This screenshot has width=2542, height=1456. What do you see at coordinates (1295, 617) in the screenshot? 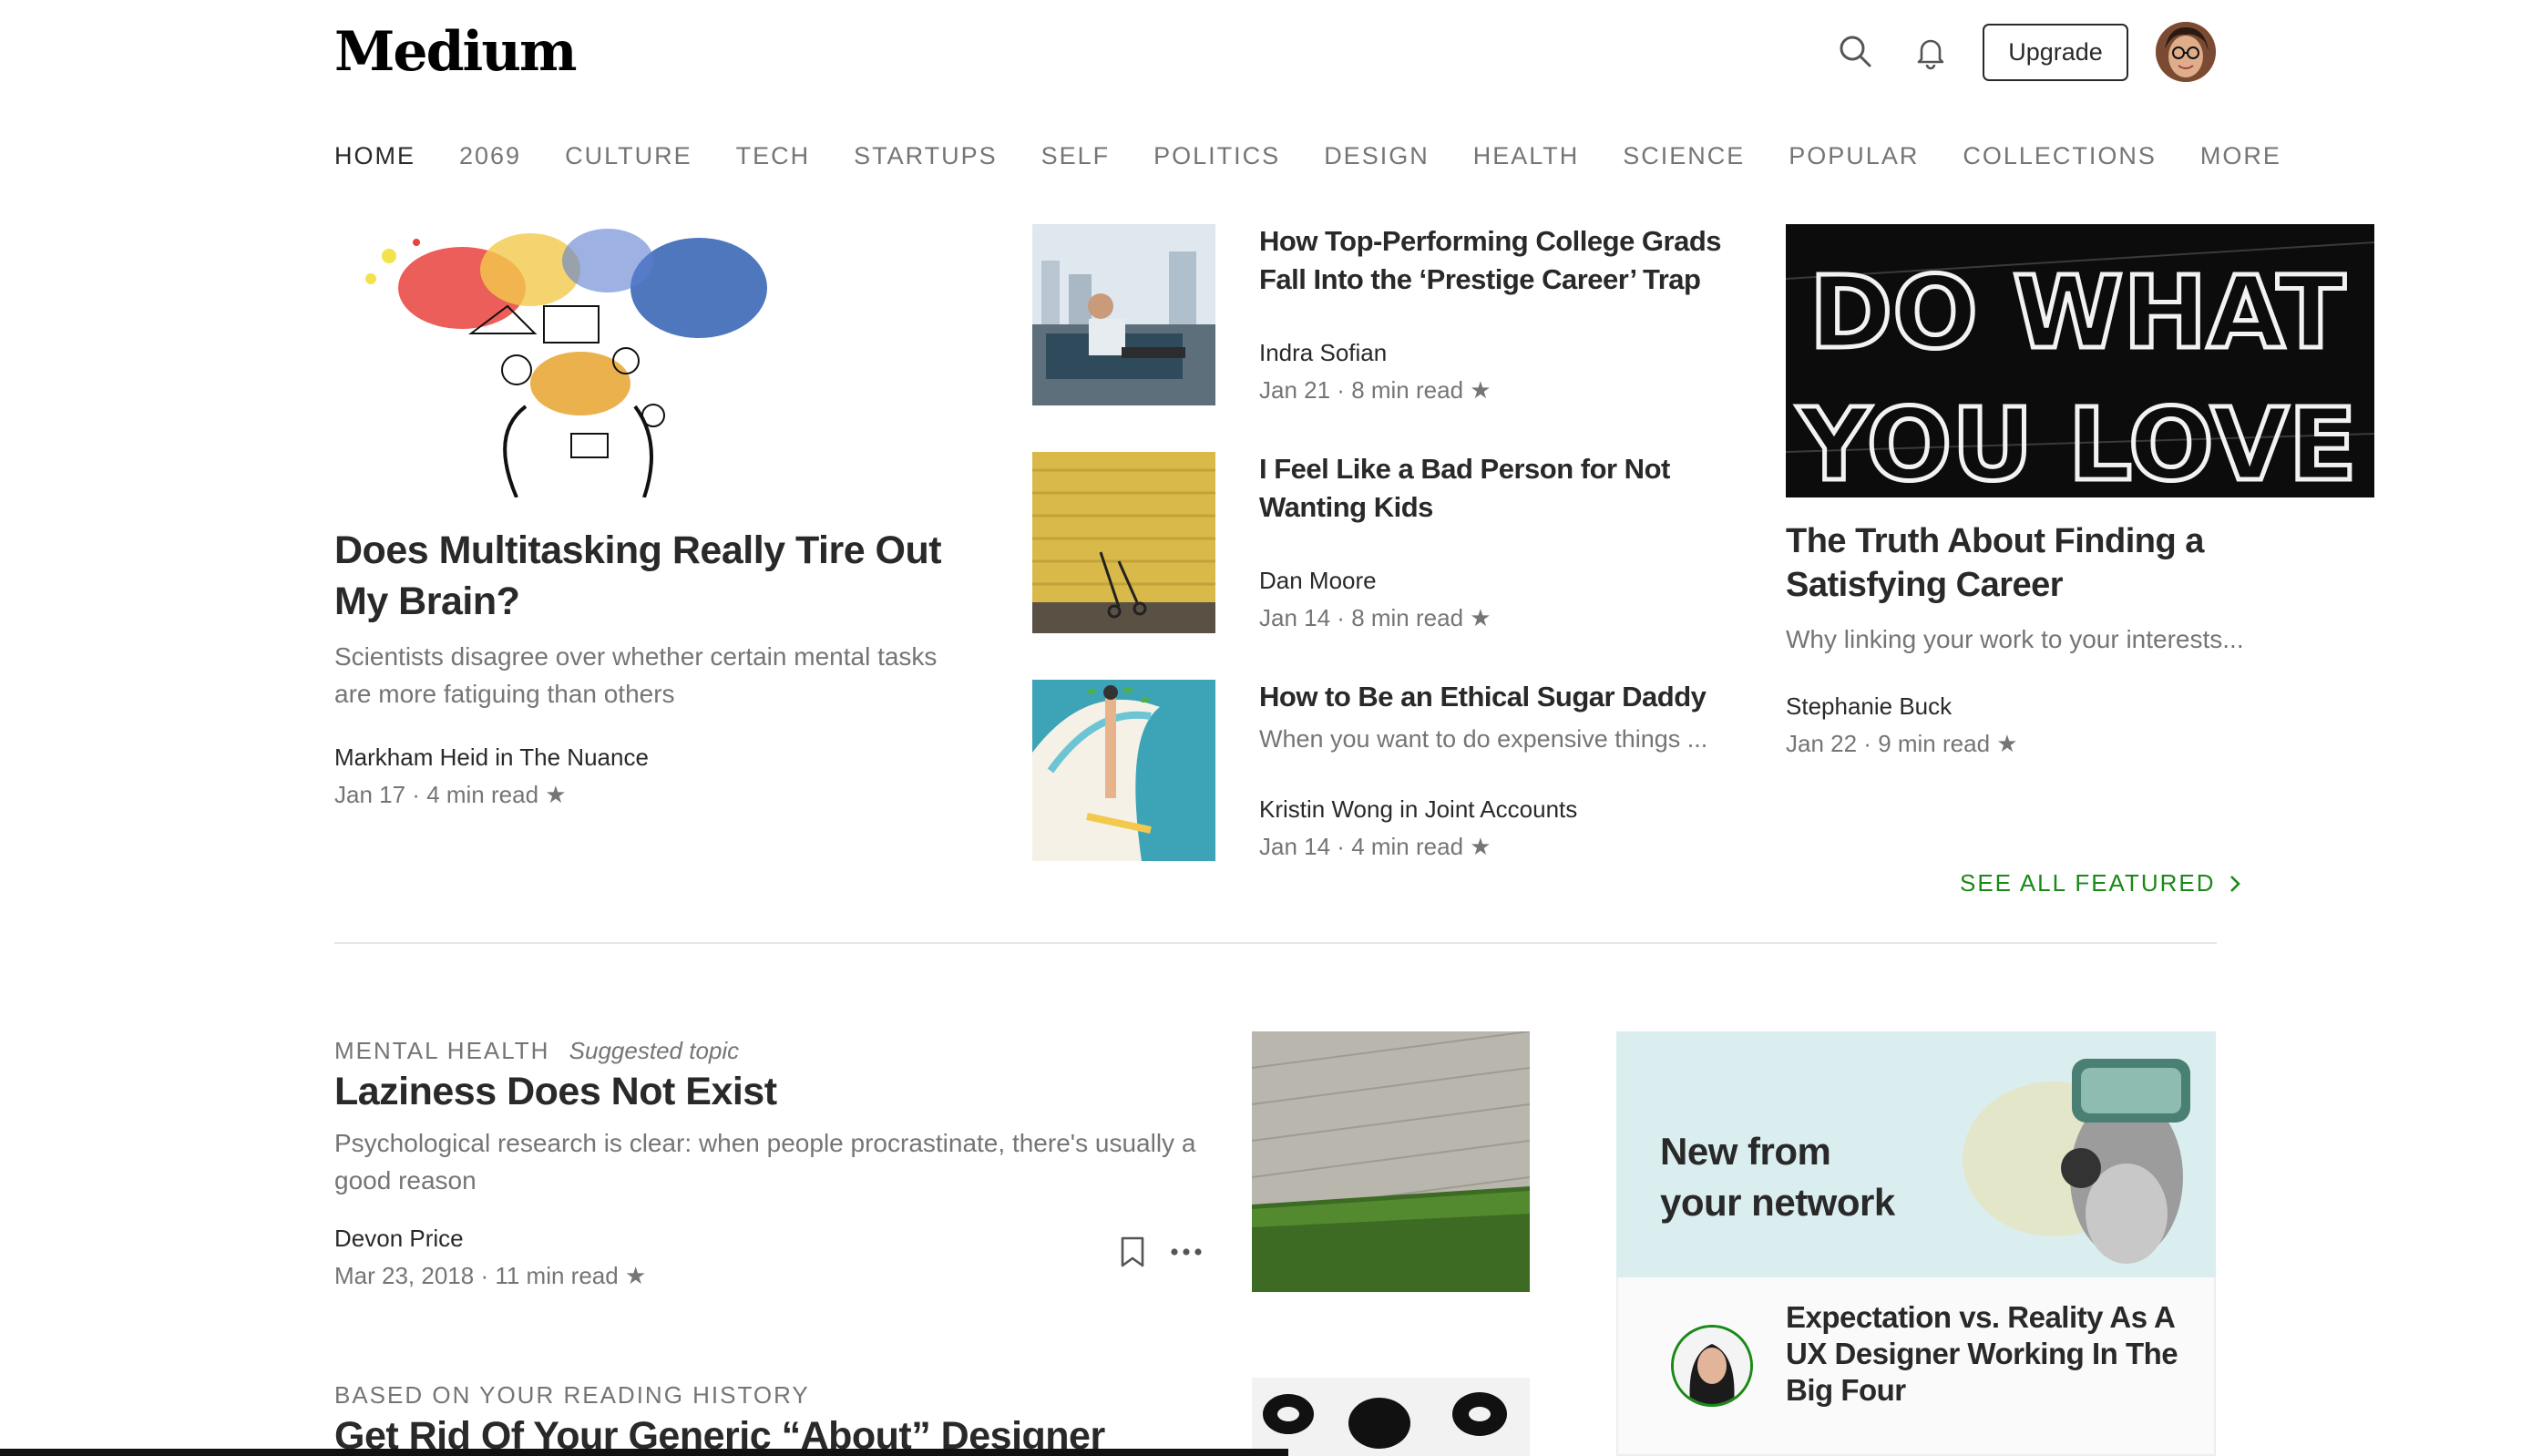
I see `story-2-date: Jan 14` at bounding box center [1295, 617].